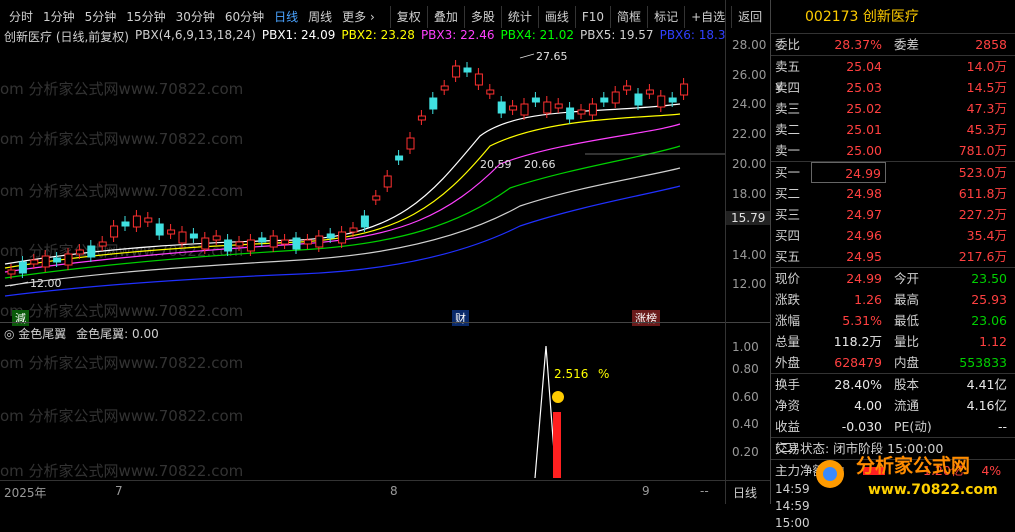 The height and width of the screenshot is (532, 1015). What do you see at coordinates (864, 256) in the screenshot?
I see `bid-price: 24.95` at bounding box center [864, 256].